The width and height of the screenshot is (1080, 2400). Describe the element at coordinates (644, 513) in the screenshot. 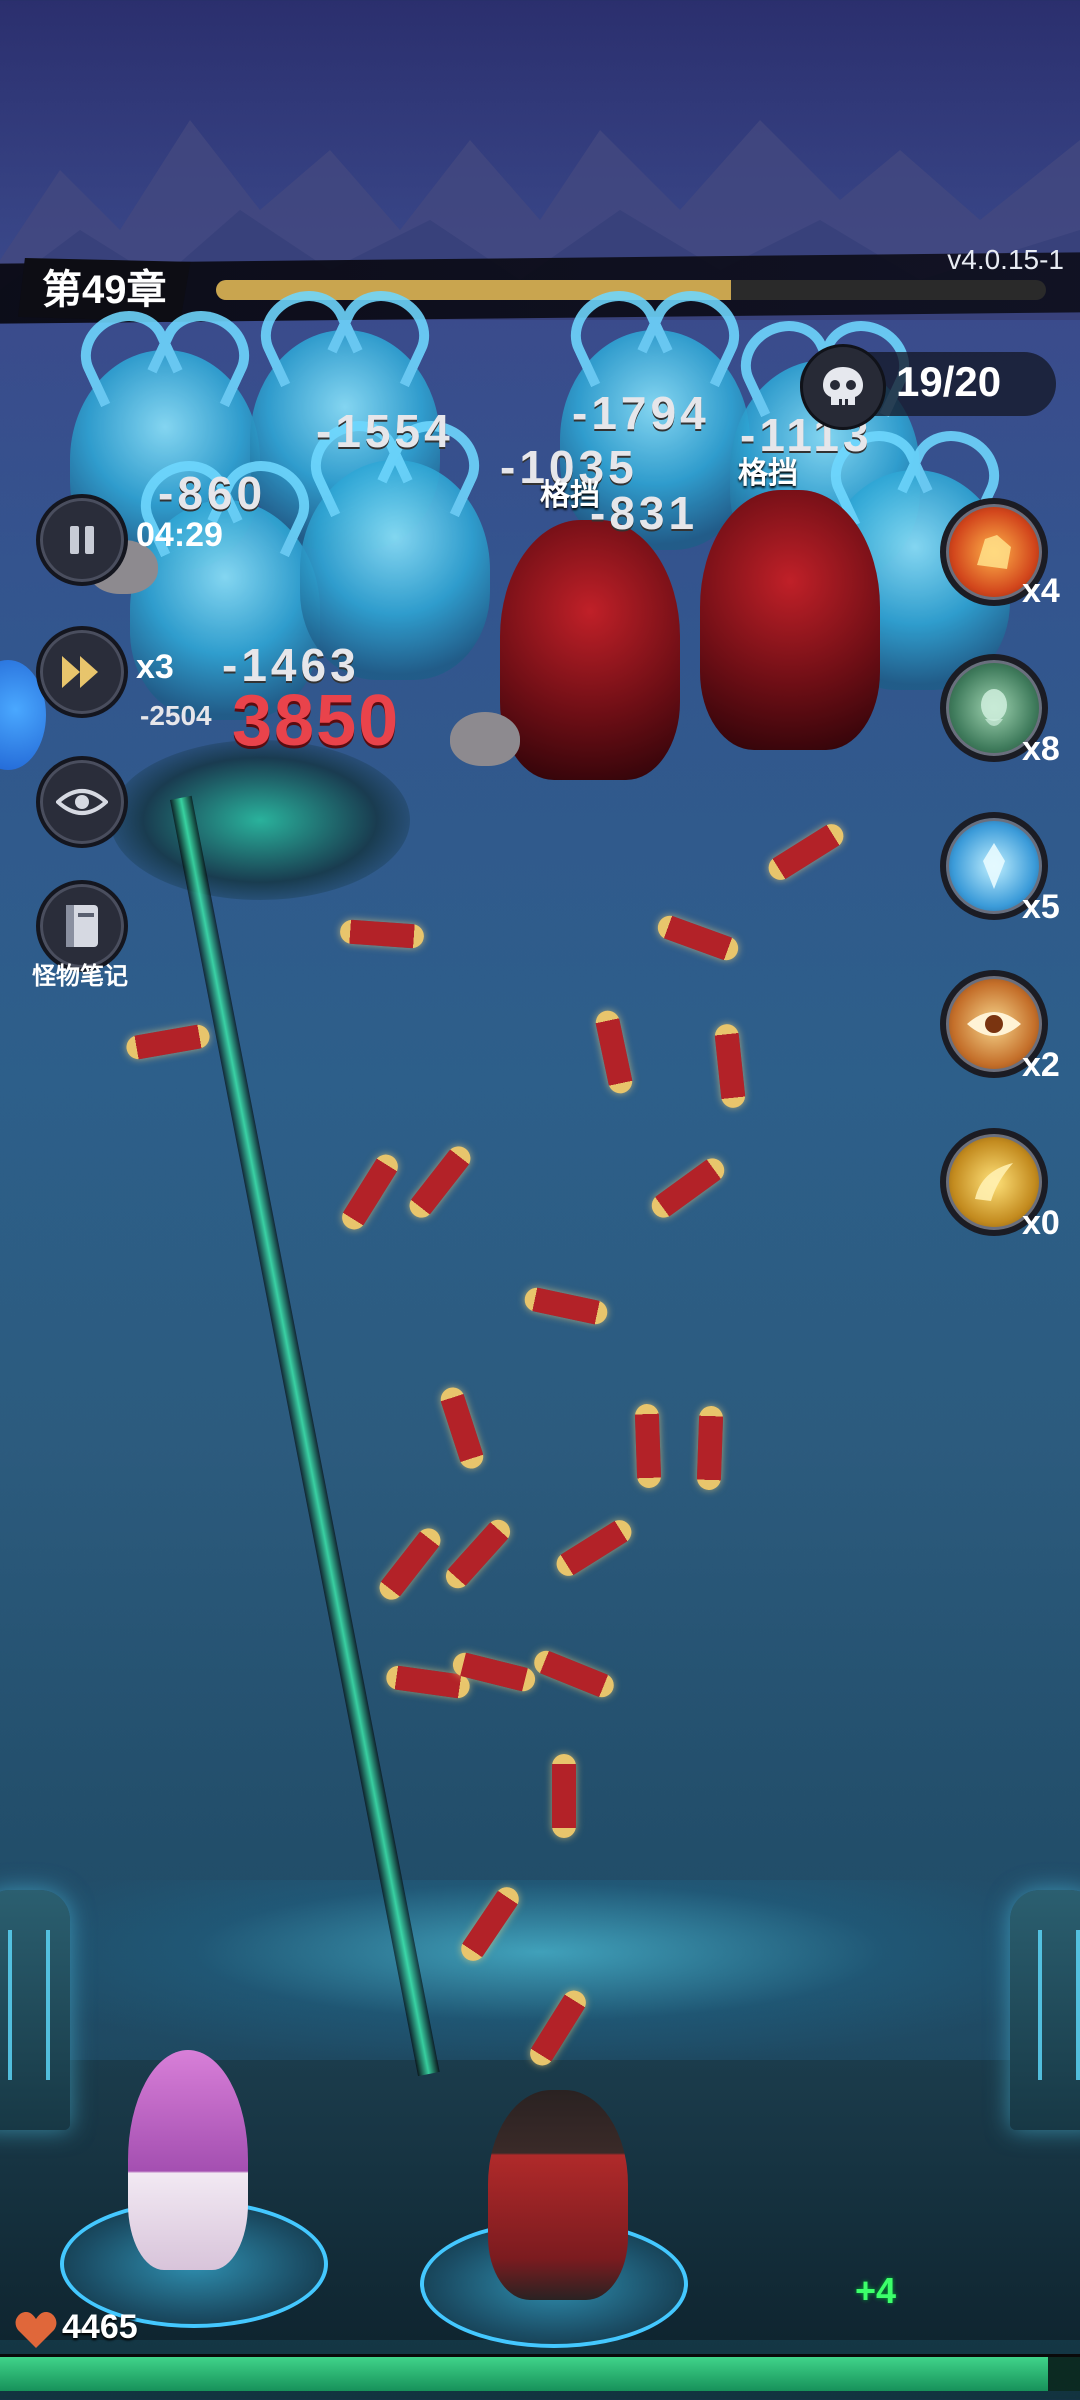

I see `damage-number: -831` at that location.